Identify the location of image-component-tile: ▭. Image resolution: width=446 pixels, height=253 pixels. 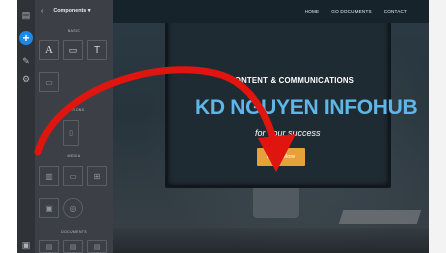
(73, 50).